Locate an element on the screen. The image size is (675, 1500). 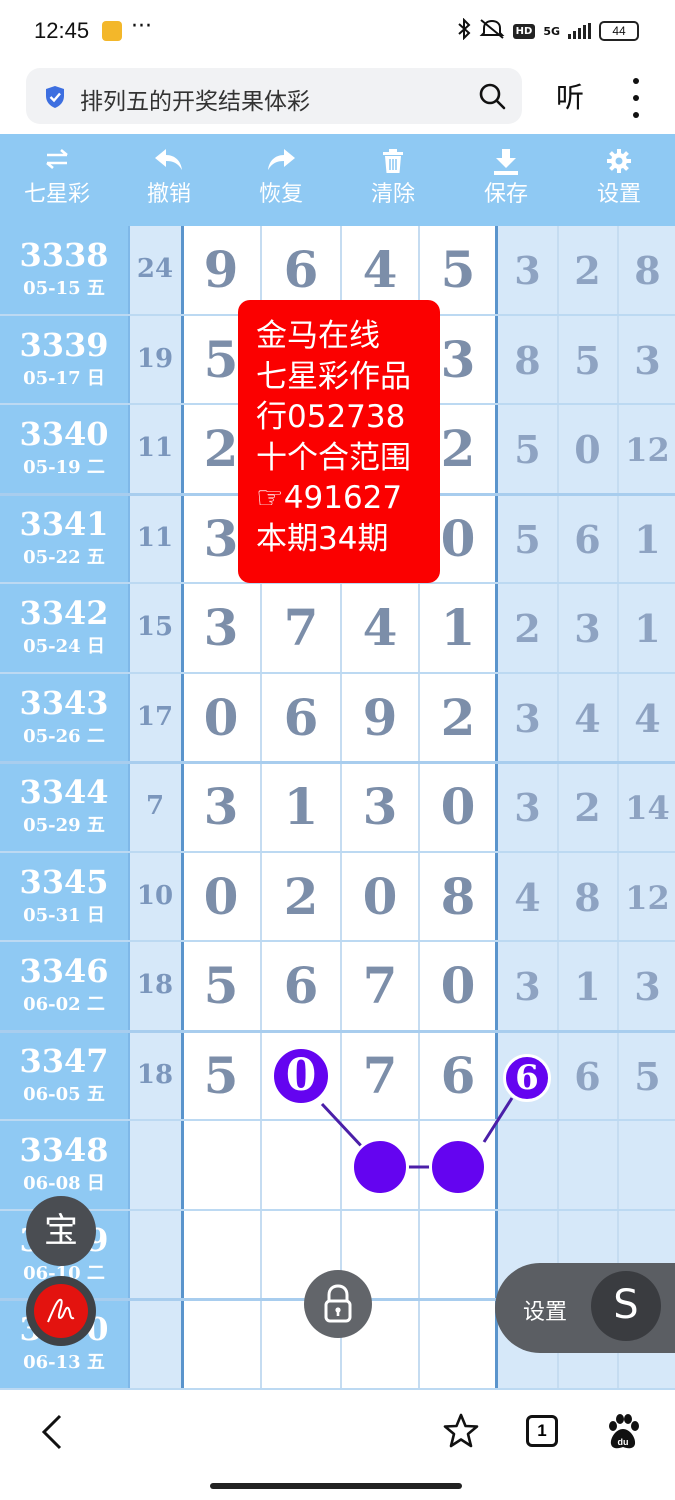
home-indicator is located at coordinates (336, 1486).